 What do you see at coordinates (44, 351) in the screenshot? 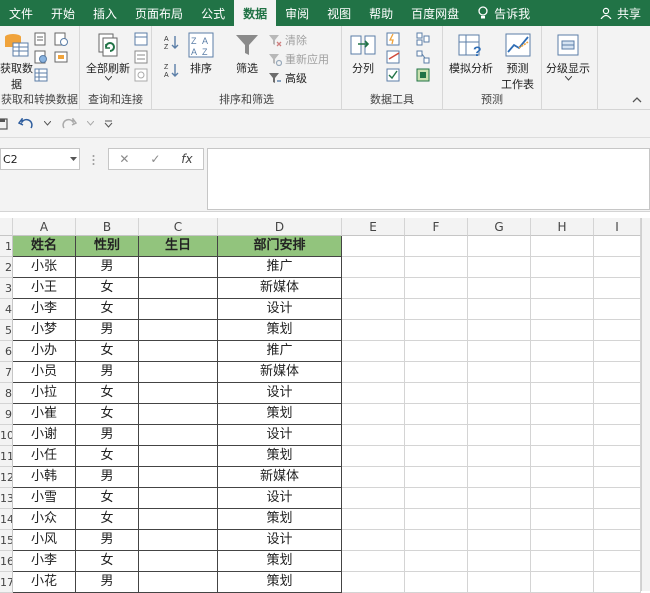
I see `table-cell: 小办` at bounding box center [44, 351].